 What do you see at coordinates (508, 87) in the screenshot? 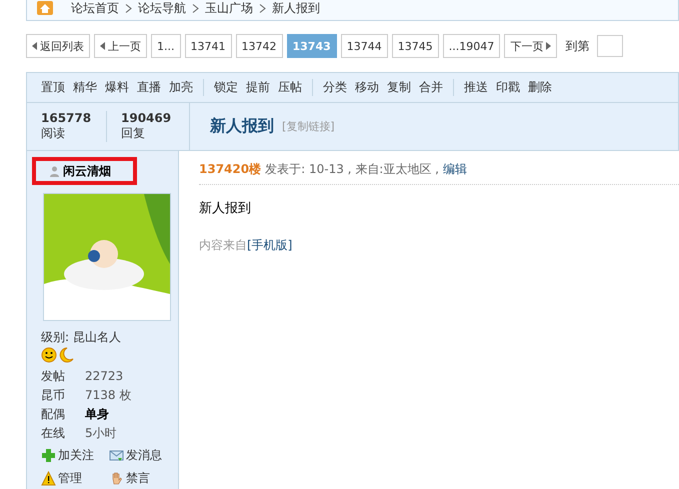
I see `moderation-link: 印戳` at bounding box center [508, 87].